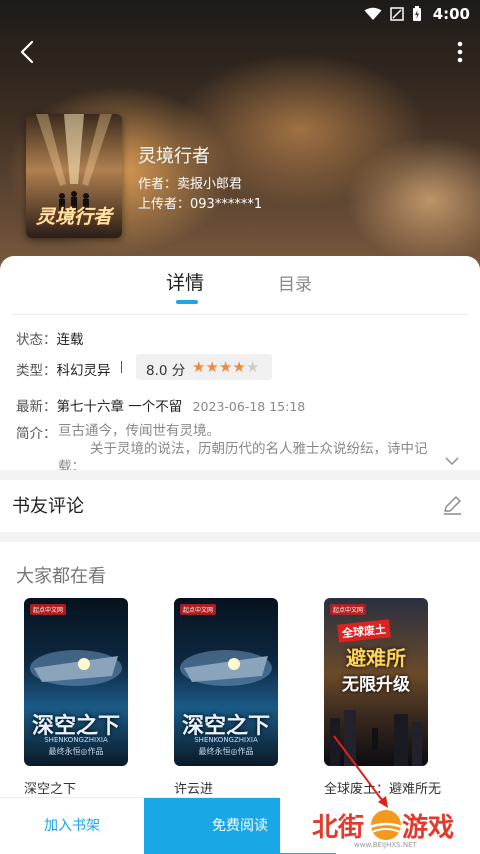 This screenshot has height=854, width=480. I want to click on status-row: 状态：连载, so click(50, 338).